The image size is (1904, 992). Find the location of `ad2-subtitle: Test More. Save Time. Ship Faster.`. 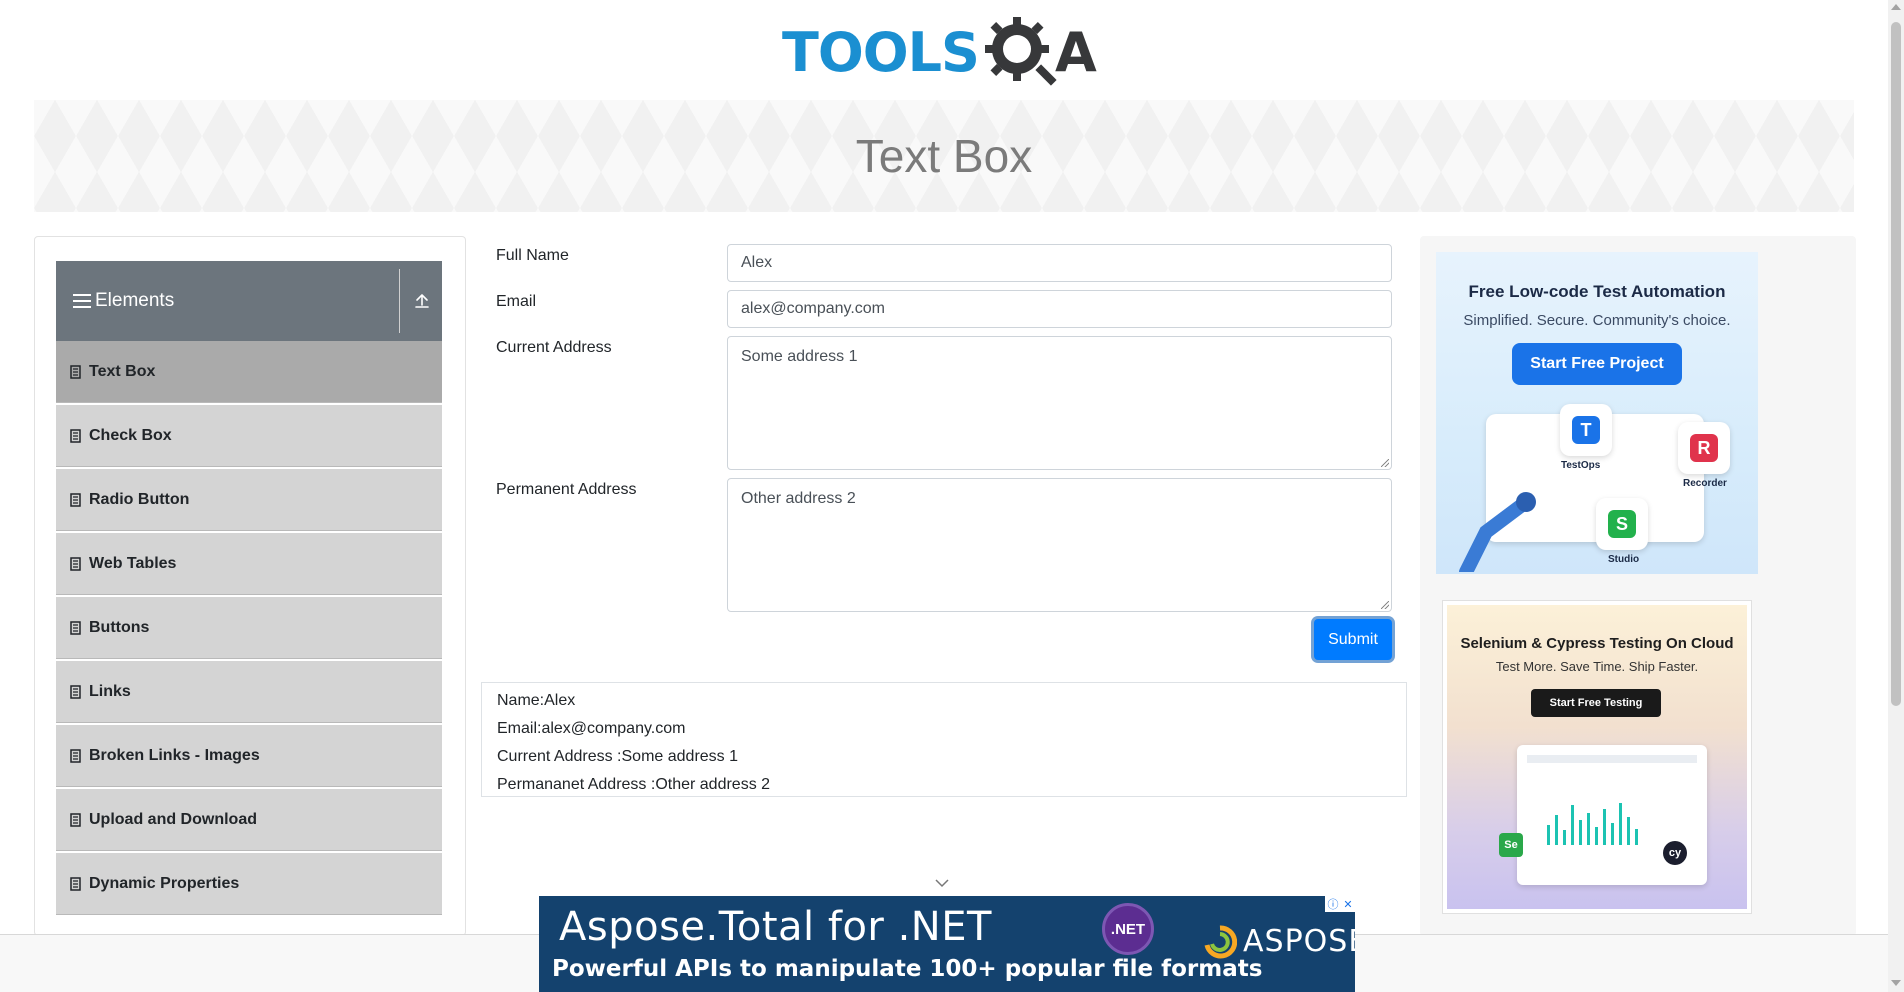

ad2-subtitle: Test More. Save Time. Ship Faster. is located at coordinates (1597, 666).